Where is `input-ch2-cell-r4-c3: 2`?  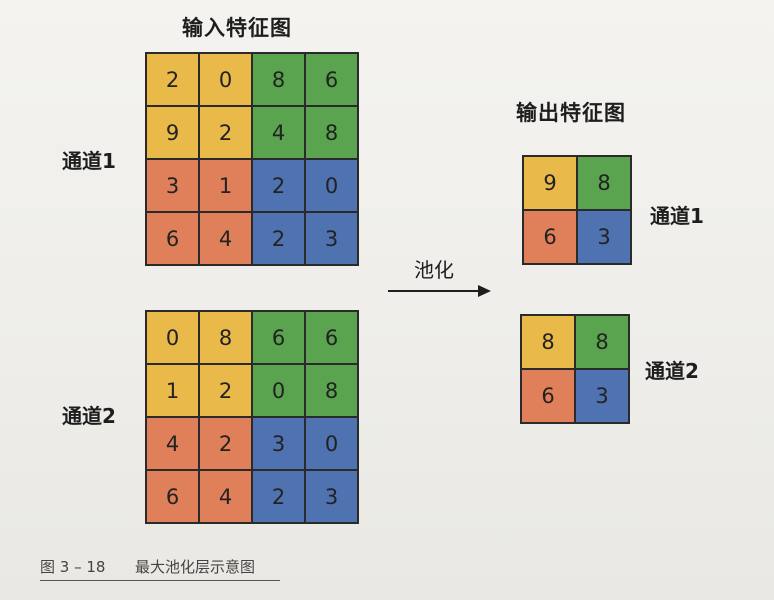
input-ch2-cell-r4-c3: 2 is located at coordinates (278, 496).